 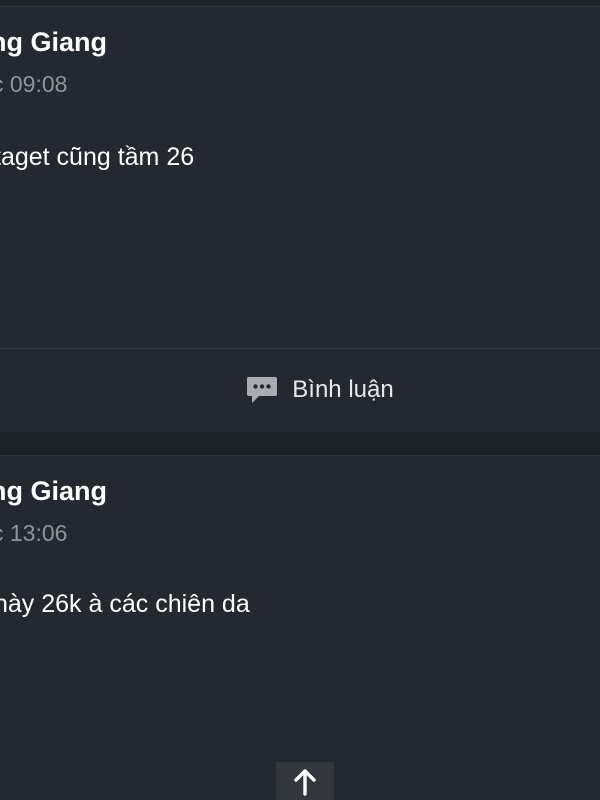 What do you see at coordinates (300, 62) in the screenshot?
I see `post-header: ng Giang c 09:08` at bounding box center [300, 62].